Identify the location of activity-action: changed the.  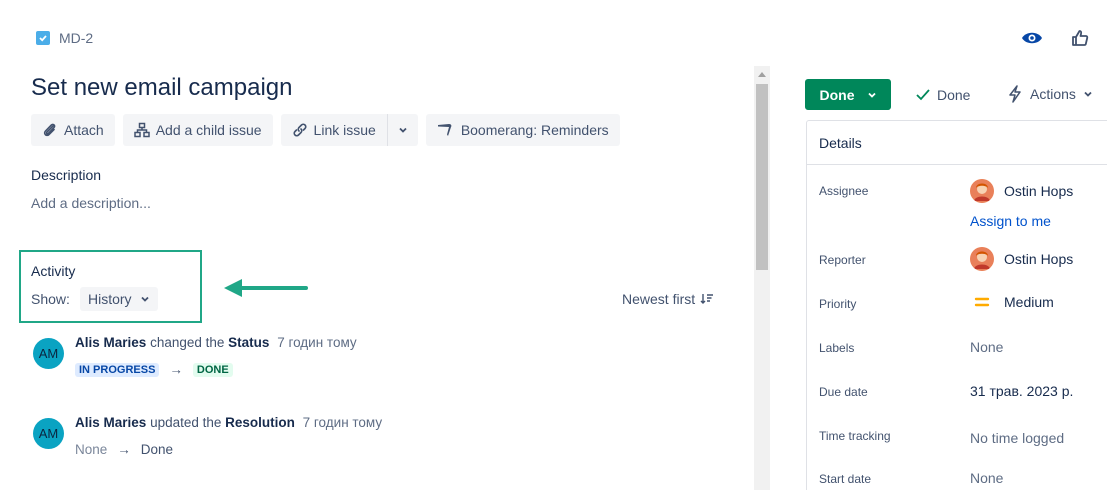
(187, 342).